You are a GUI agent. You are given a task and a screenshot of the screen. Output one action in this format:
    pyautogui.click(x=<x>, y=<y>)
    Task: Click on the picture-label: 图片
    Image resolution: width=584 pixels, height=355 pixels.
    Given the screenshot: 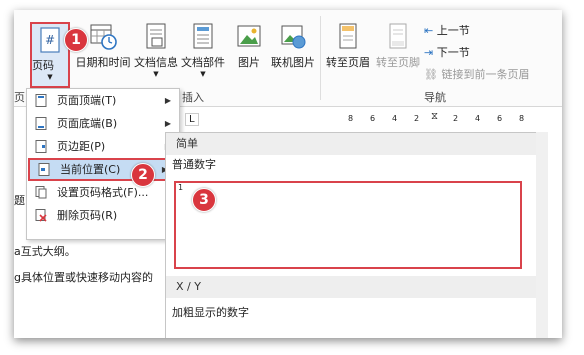 What is the action you would take?
    pyautogui.click(x=249, y=62)
    